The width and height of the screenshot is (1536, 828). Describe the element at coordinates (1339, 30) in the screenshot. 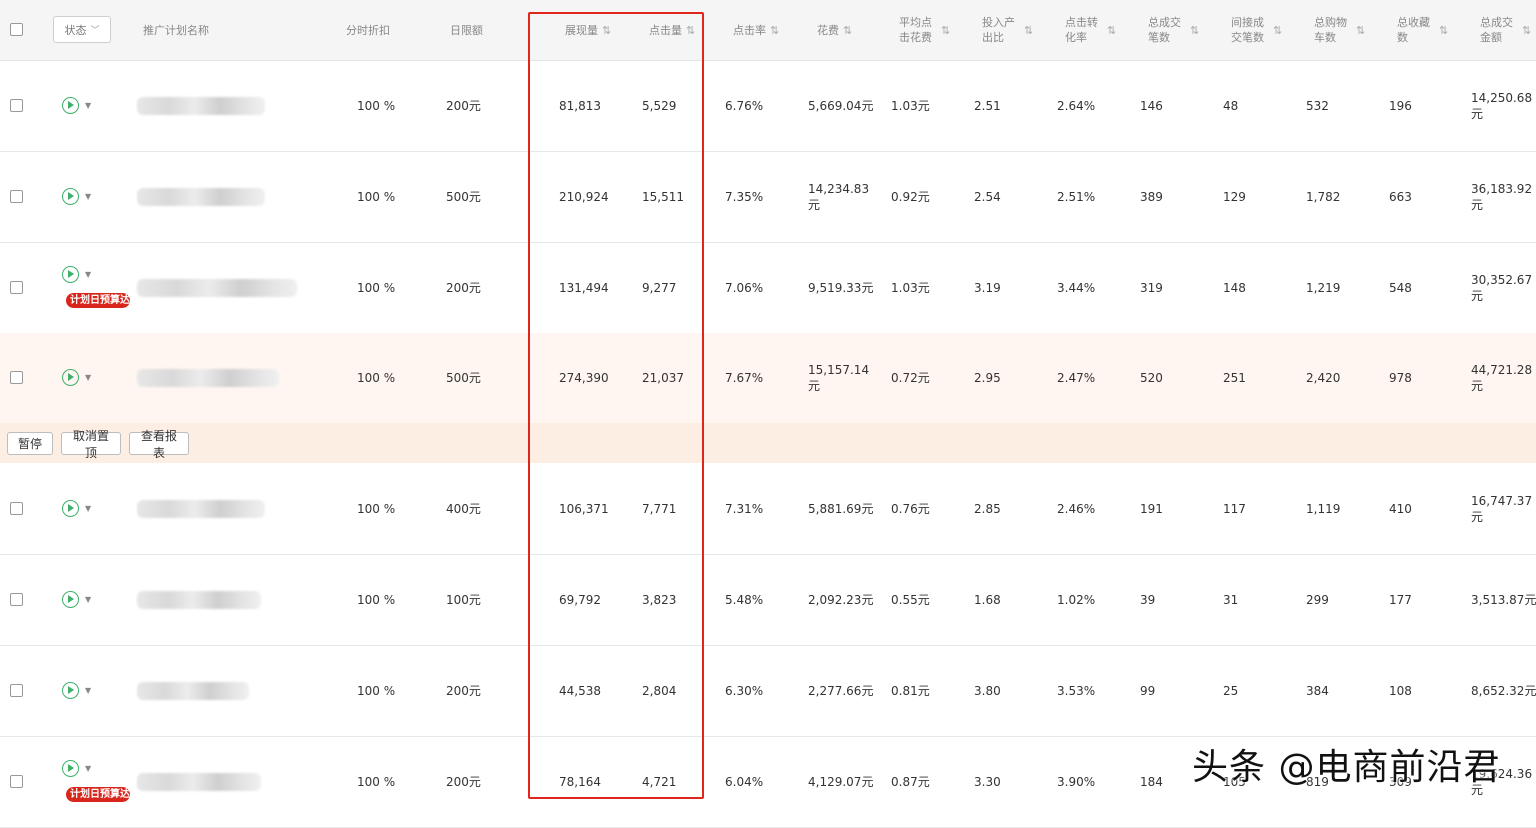

I see `col-total-cart: 总购物车数 ⇅` at that location.